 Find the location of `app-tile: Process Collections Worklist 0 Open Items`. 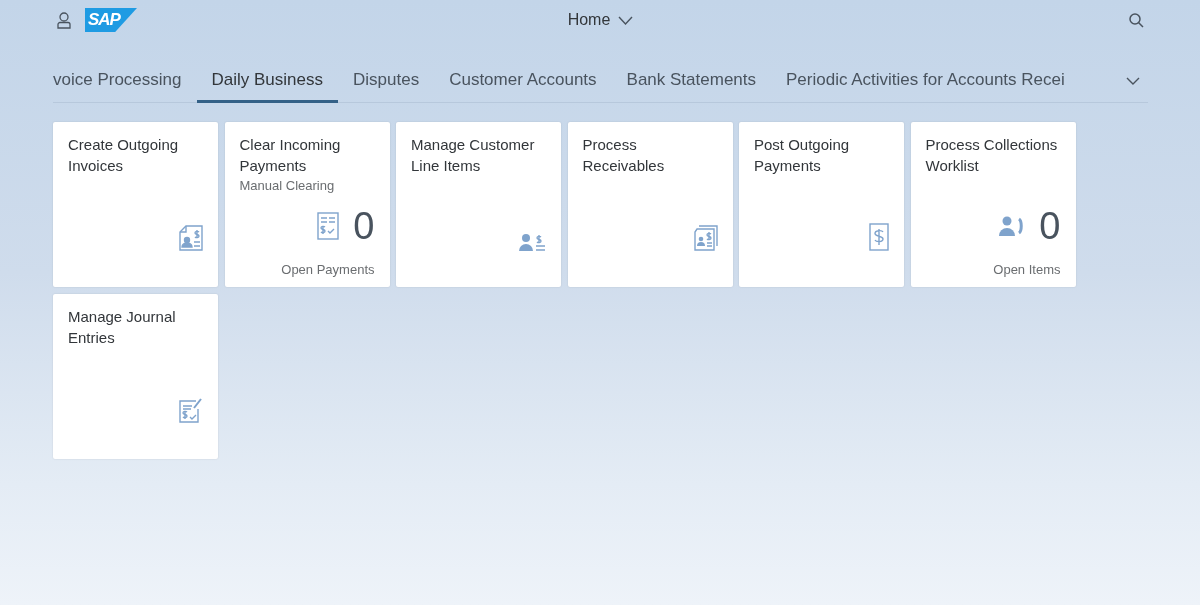

app-tile: Process Collections Worklist 0 Open Items is located at coordinates (993, 204).